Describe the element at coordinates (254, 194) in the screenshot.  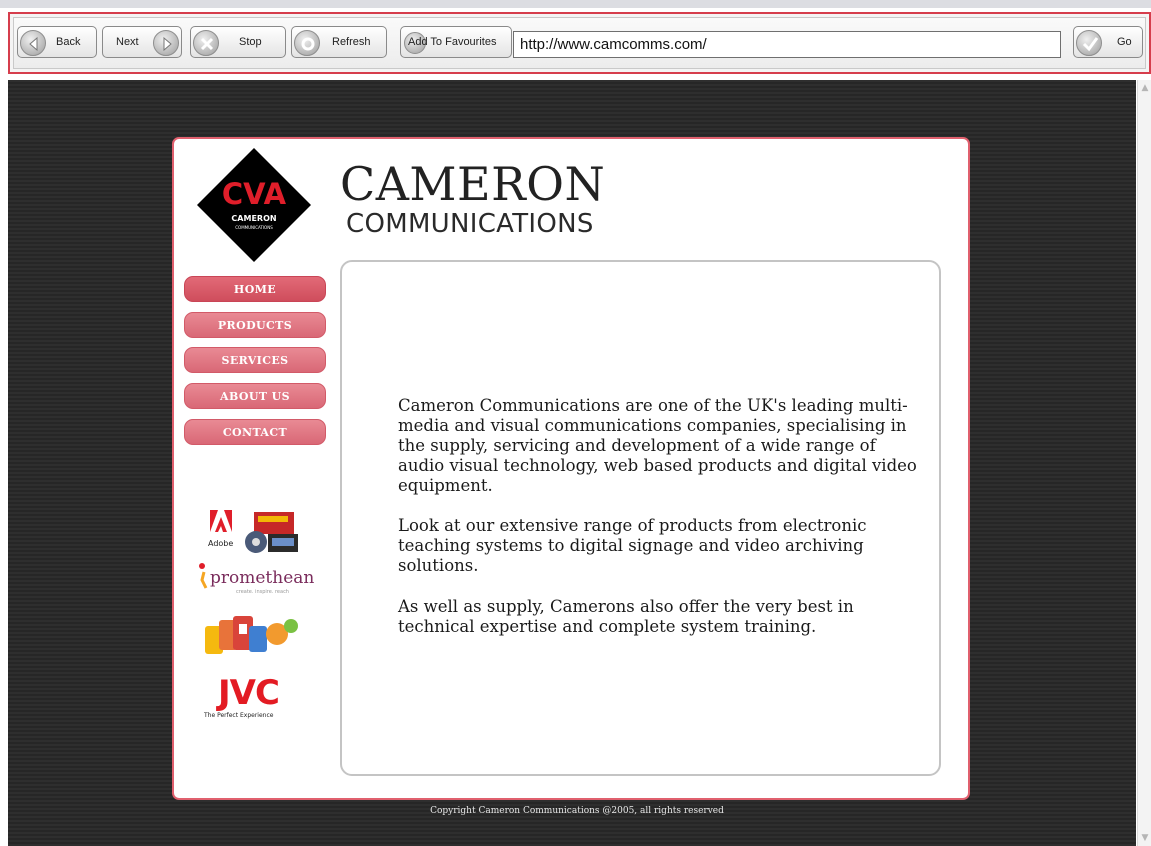
I see `logo-mark-text: CVA` at that location.